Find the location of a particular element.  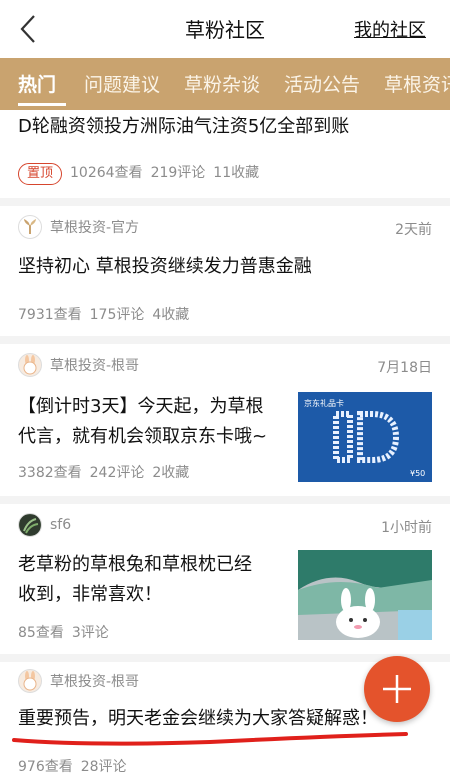

comment-count: 3评论 is located at coordinates (90, 633).